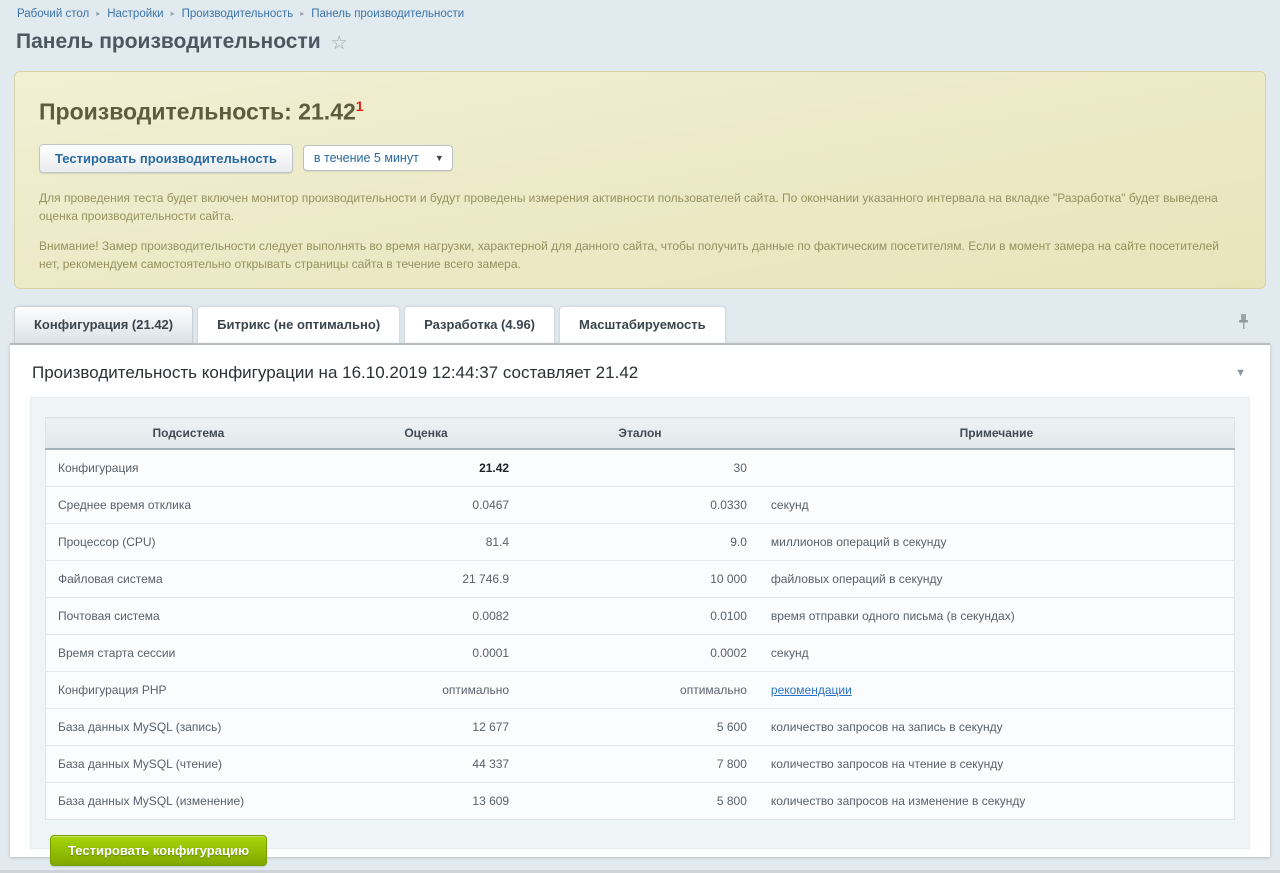 This screenshot has height=873, width=1280. What do you see at coordinates (642, 850) in the screenshot?
I see `table-footer: Тестировать конфигурацию` at bounding box center [642, 850].